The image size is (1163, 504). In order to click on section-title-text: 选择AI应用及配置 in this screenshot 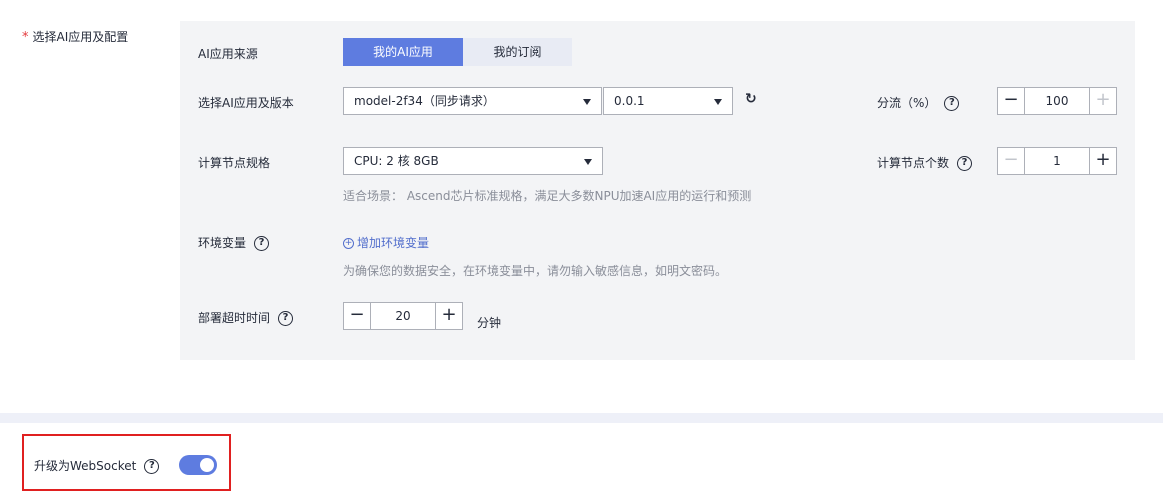, I will do `click(80, 37)`.